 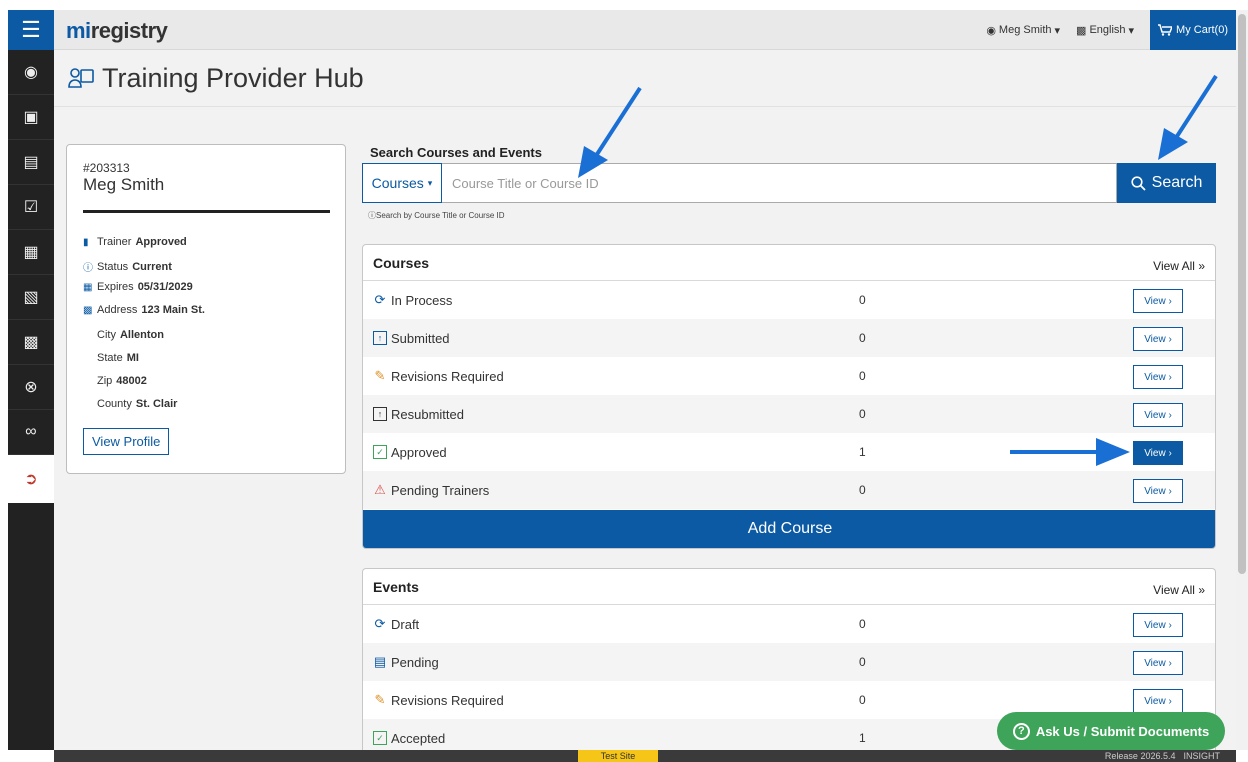 I want to click on expires-info: ▦ Expires 05/31/2029, so click(x=138, y=287).